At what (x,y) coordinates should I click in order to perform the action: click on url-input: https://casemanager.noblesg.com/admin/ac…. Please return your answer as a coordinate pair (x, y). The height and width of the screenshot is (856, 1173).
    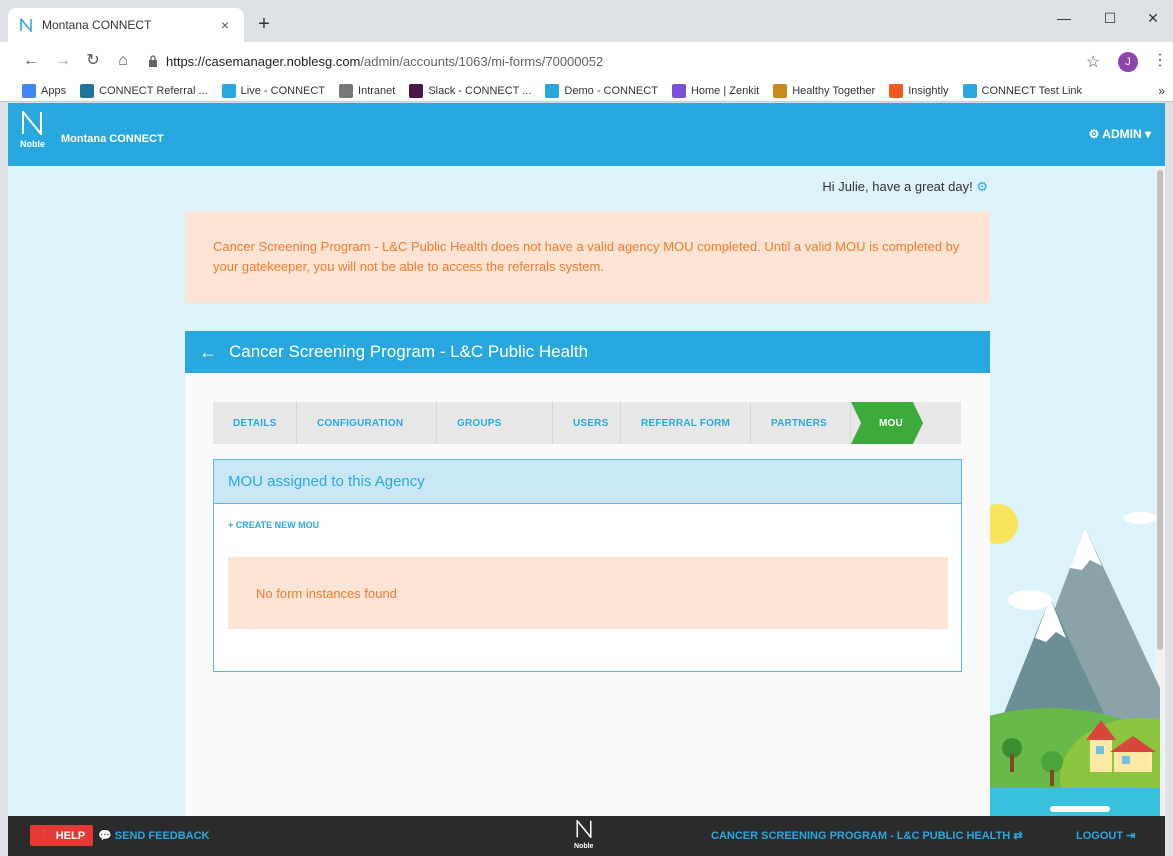
    Looking at the image, I should click on (630, 61).